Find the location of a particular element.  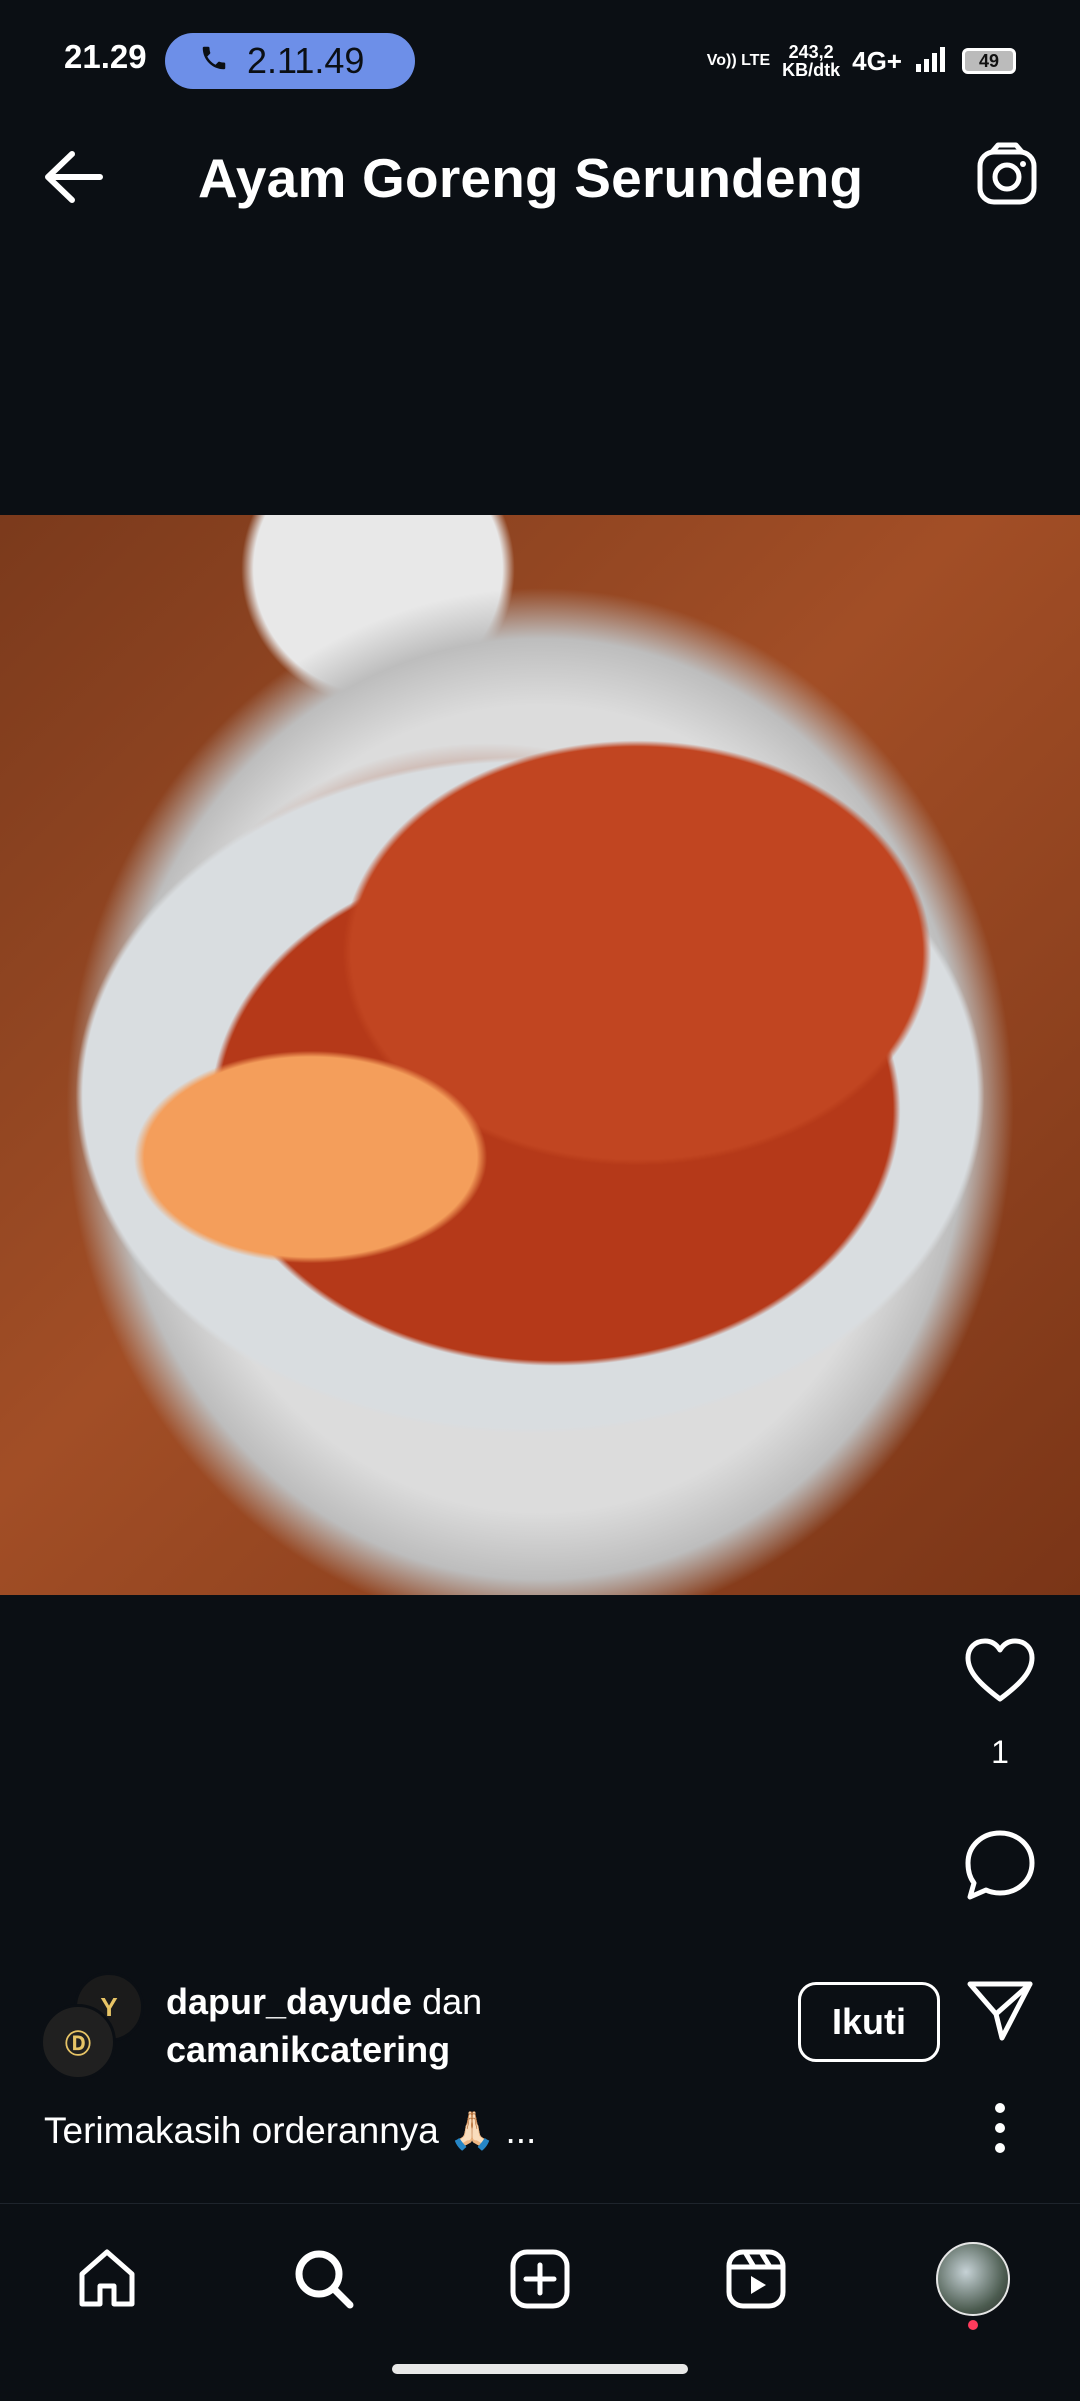

notification-dot is located at coordinates (973, 2325).